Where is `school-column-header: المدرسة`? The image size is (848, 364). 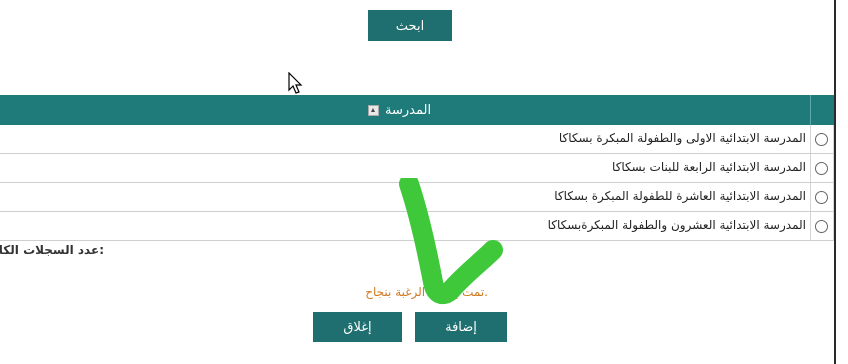
school-column-header: المدرسة is located at coordinates (399, 110).